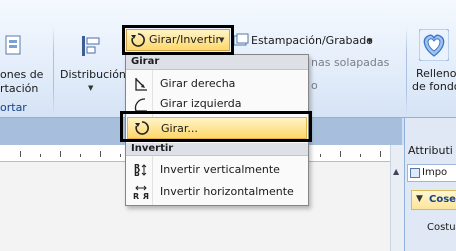 The height and width of the screenshot is (251, 456). I want to click on stitch-section-header: ▼ Cose, so click(433, 200).